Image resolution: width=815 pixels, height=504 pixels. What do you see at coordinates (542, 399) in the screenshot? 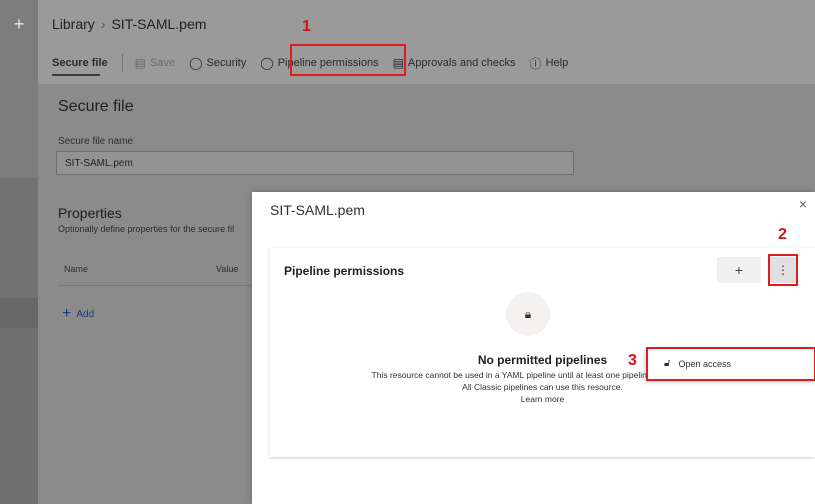
I see `learn-more-link: Learn more` at bounding box center [542, 399].